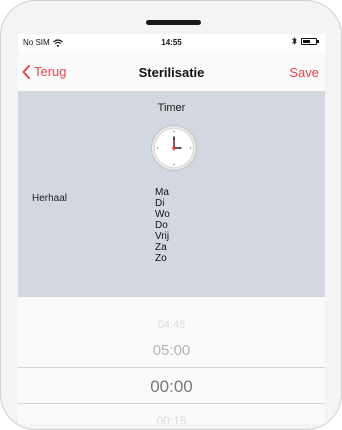  Describe the element at coordinates (171, 403) in the screenshot. I see `picker-selection-bottom-line` at that location.